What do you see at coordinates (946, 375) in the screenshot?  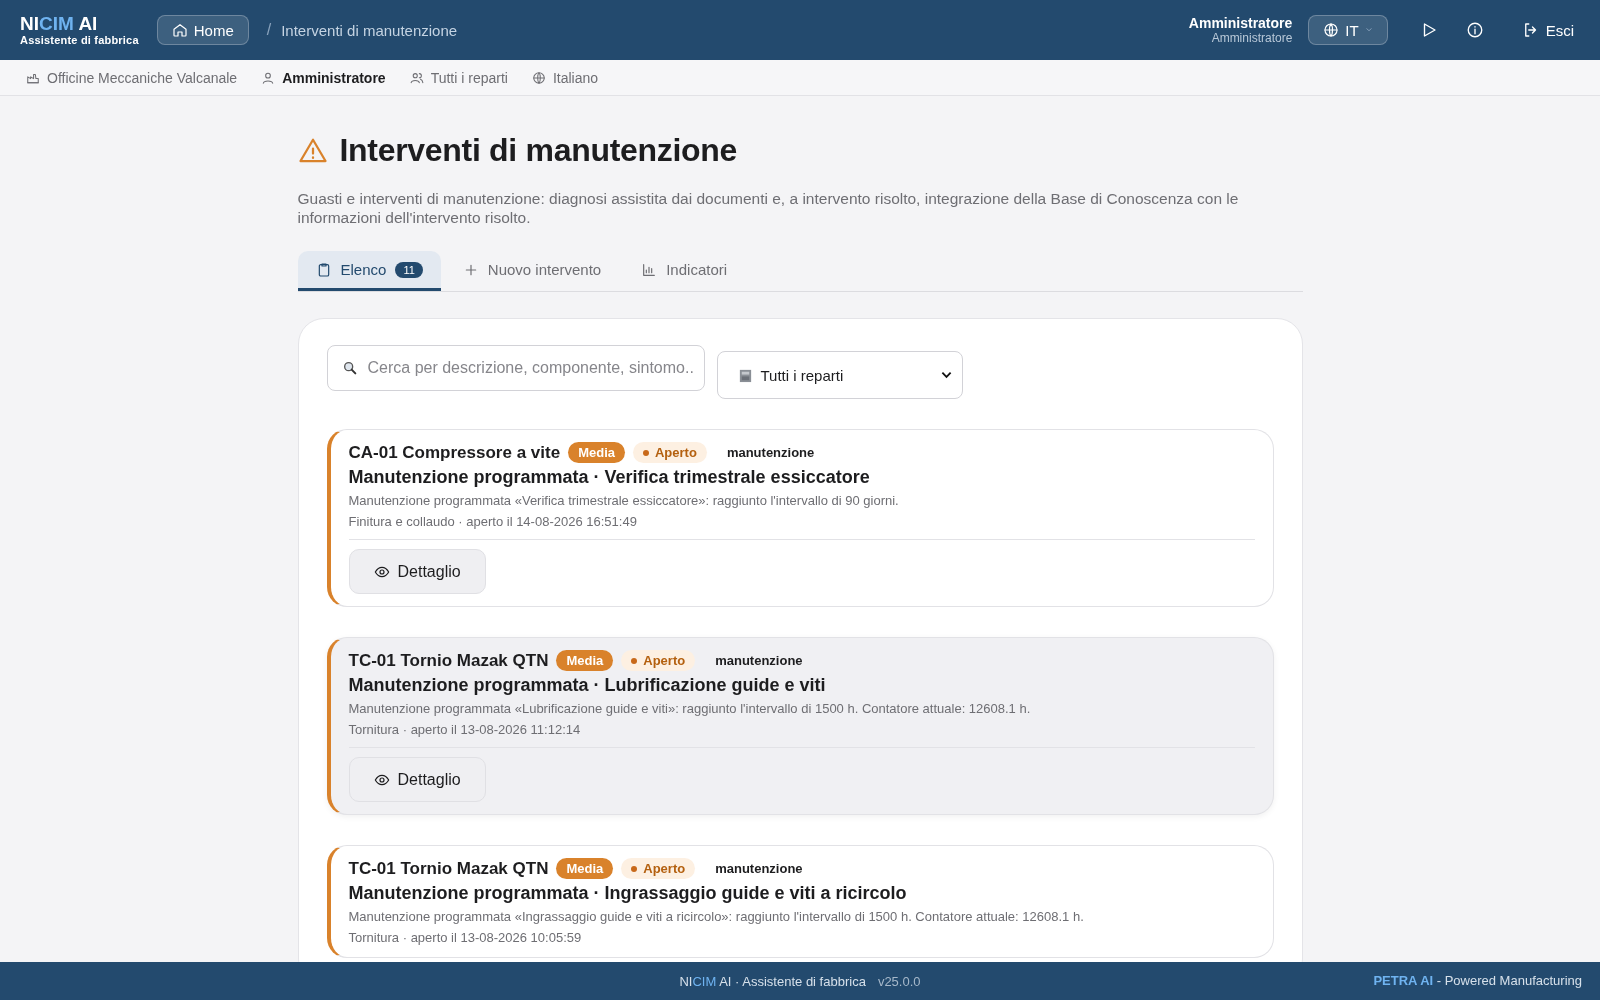 I see `chevron-icon` at bounding box center [946, 375].